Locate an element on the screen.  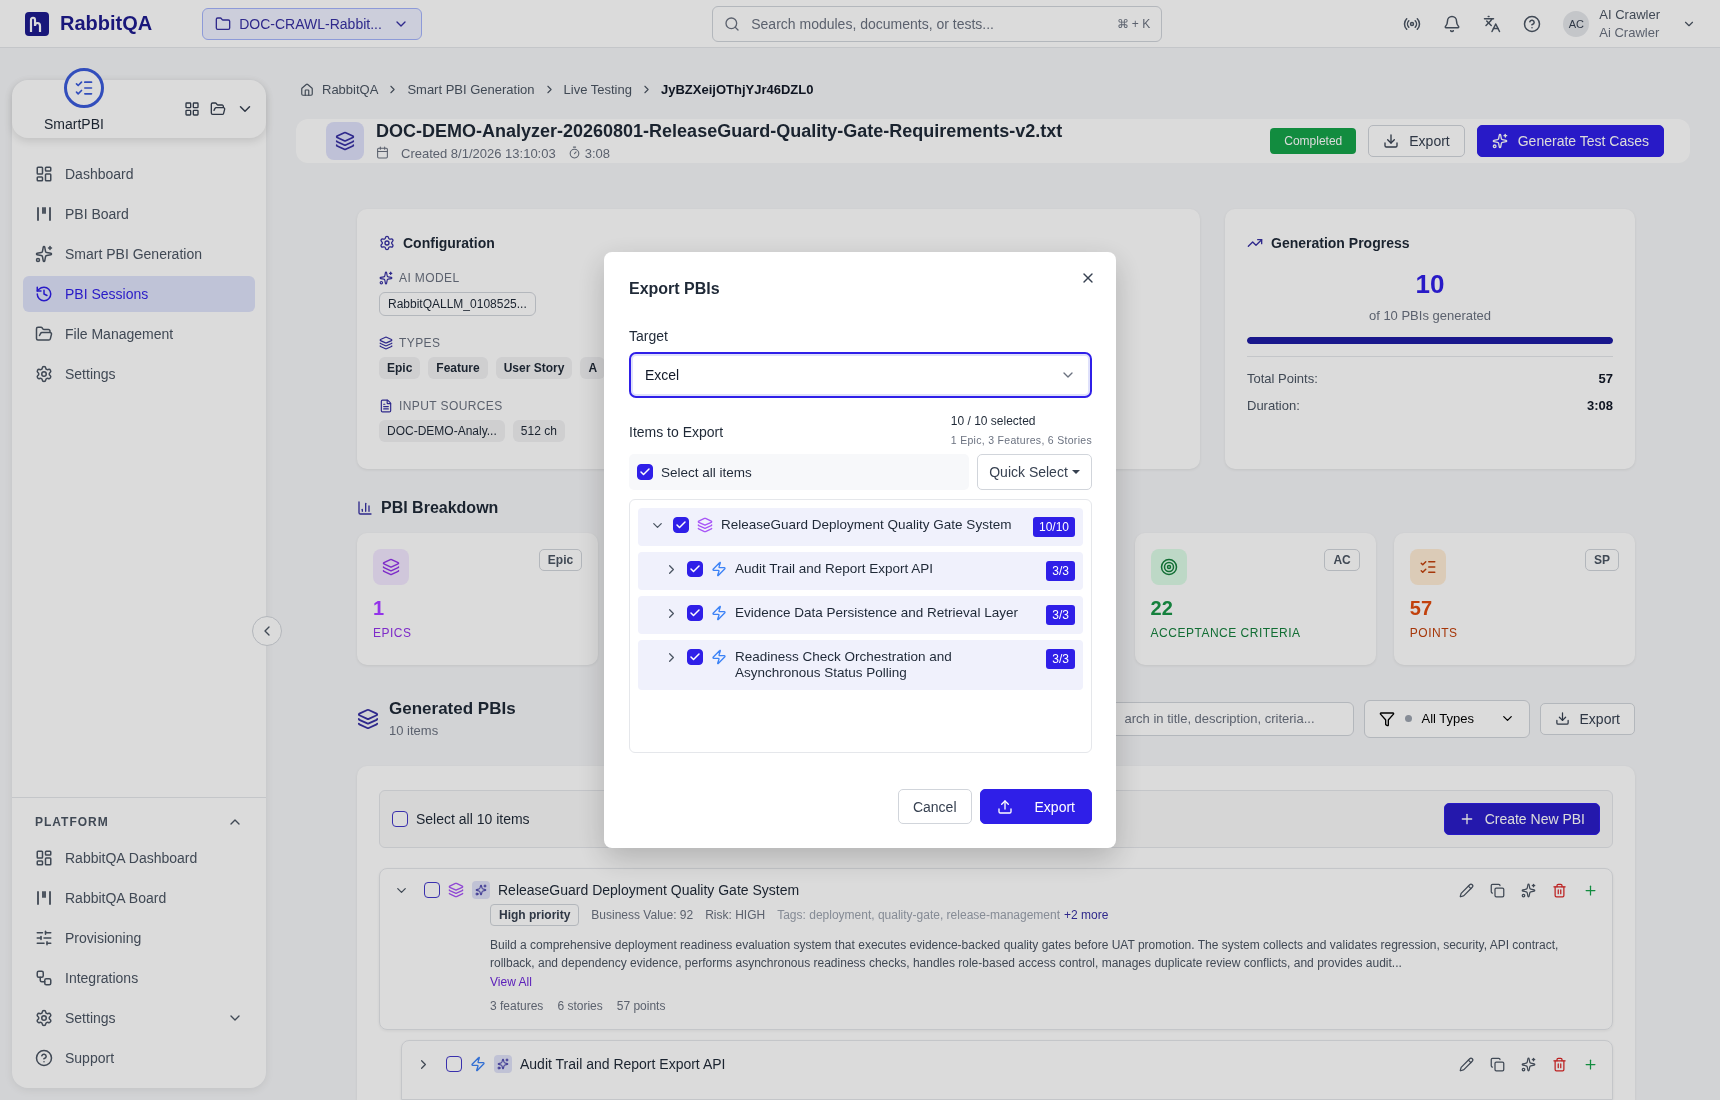
sidebar-item: RabbitQA Dashboard is located at coordinates (139, 858).